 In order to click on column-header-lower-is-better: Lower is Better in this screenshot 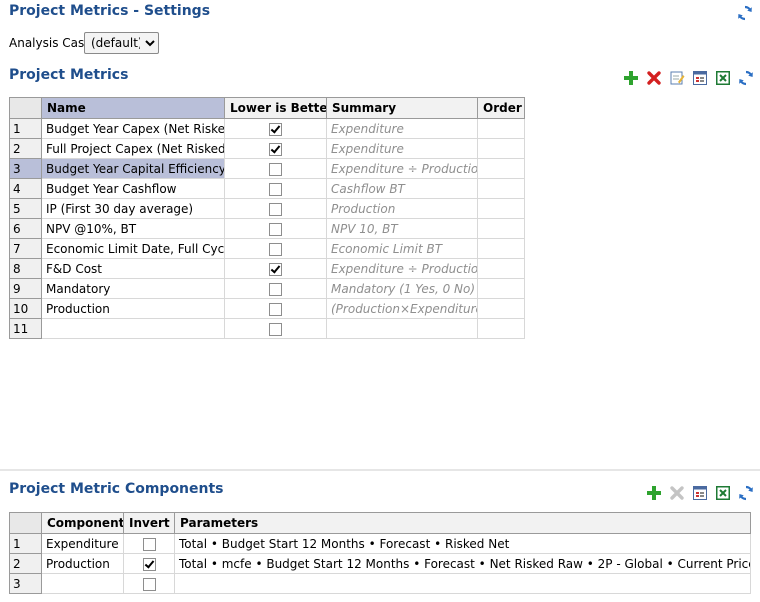, I will do `click(275, 108)`.